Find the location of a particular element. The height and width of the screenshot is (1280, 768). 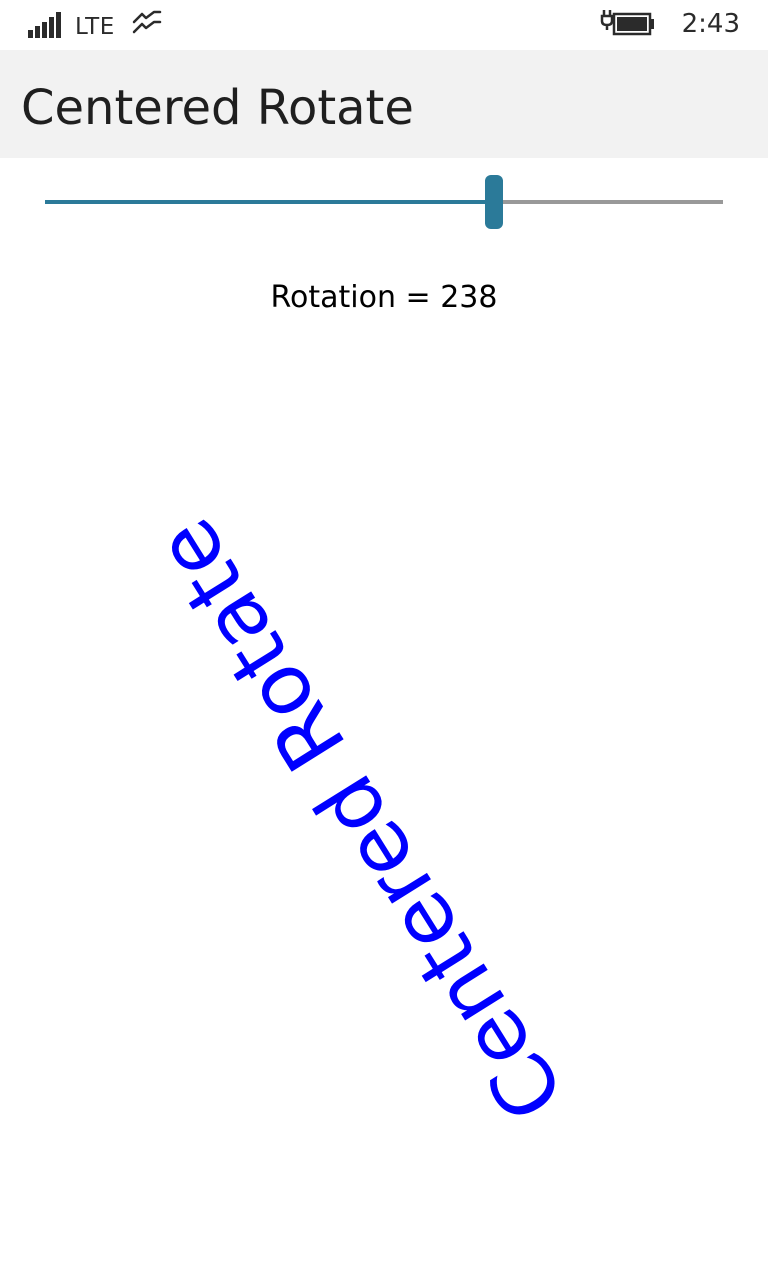

network-type-label: LTE is located at coordinates (95, 27).